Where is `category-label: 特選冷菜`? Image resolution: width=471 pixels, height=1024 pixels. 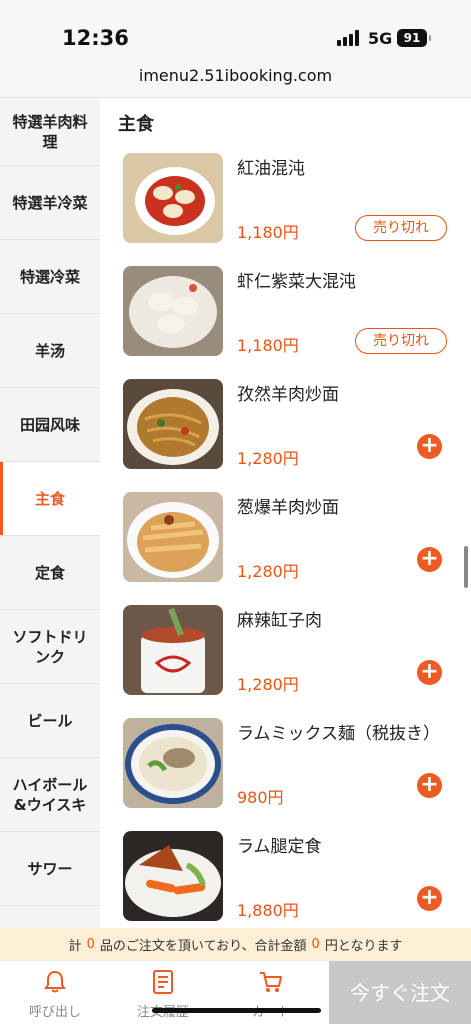 category-label: 特選冷菜 is located at coordinates (49, 276).